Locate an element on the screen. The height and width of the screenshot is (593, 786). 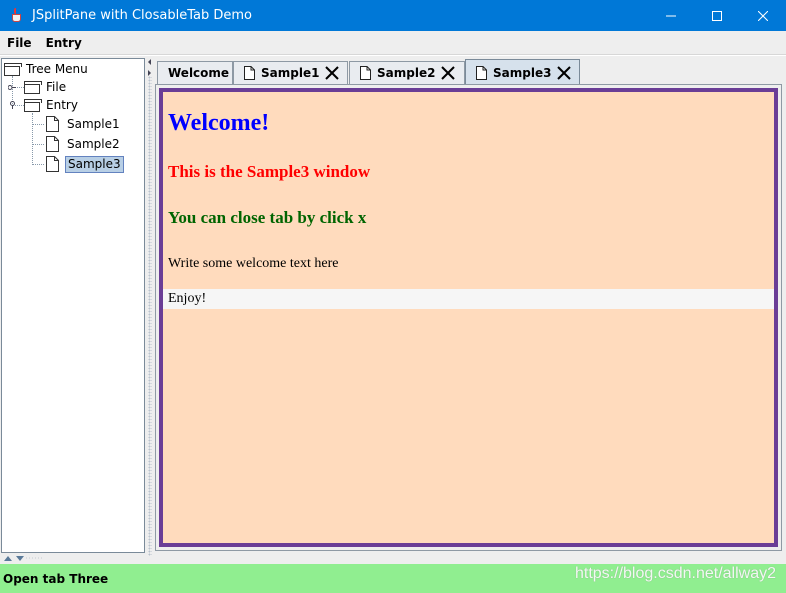
tree-item-label: File is located at coordinates (56, 86).